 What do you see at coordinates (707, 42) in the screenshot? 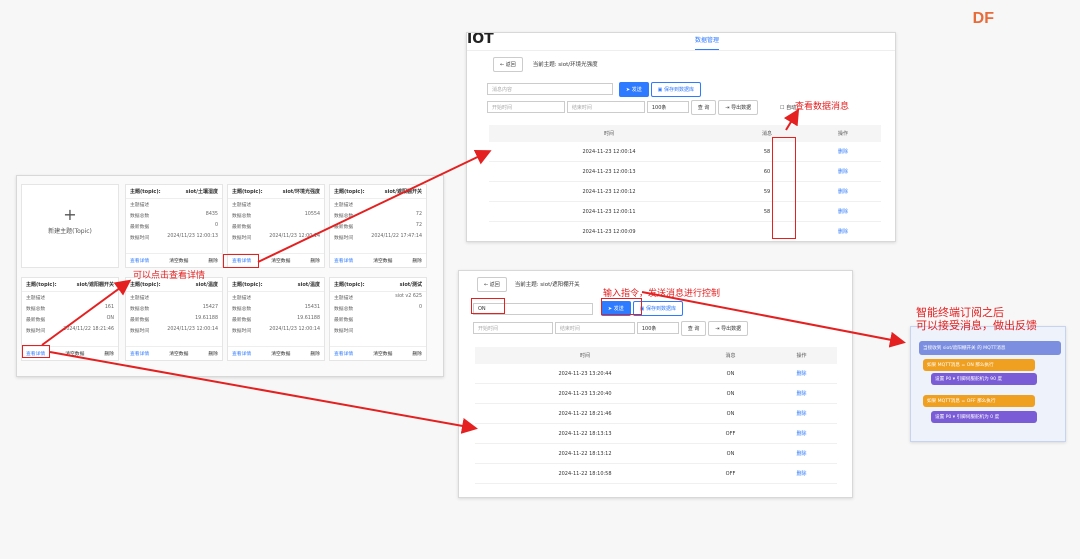
I see `tab-data-management: 数据管理` at bounding box center [707, 42].